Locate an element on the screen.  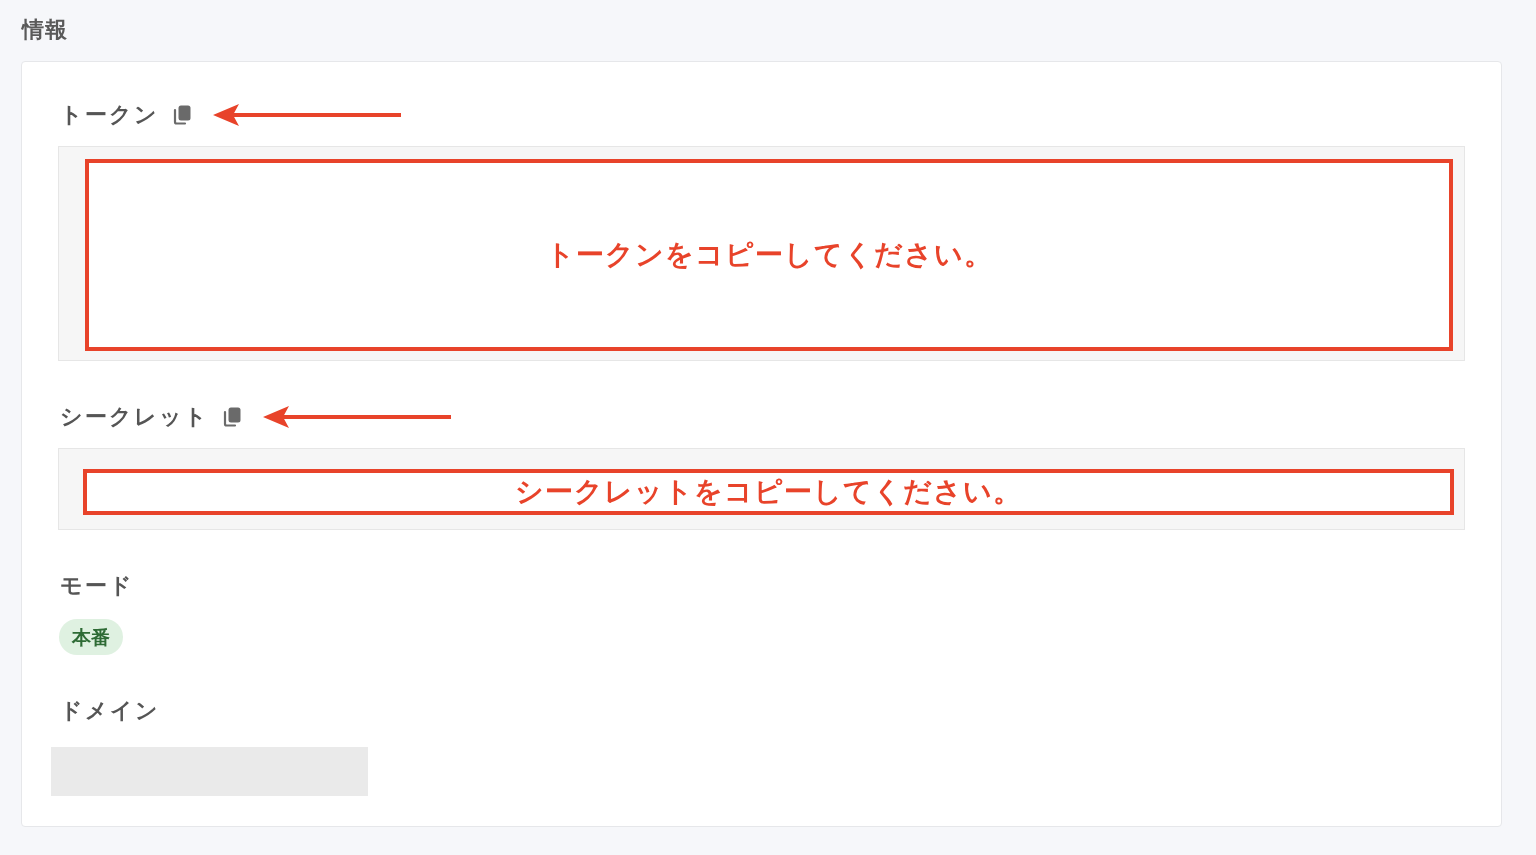
field-label: モード is located at coordinates (97, 586).